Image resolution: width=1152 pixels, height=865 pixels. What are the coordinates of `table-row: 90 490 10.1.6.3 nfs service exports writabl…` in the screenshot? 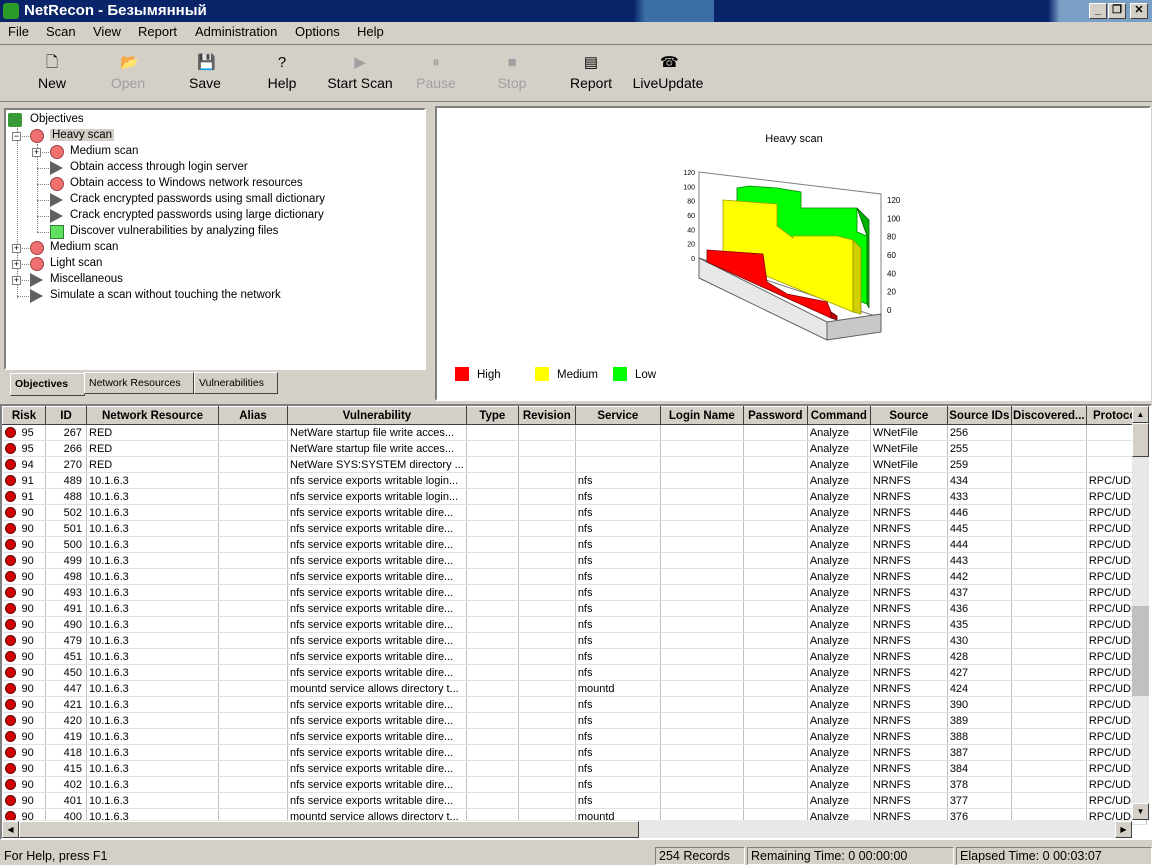 It's located at (574, 624).